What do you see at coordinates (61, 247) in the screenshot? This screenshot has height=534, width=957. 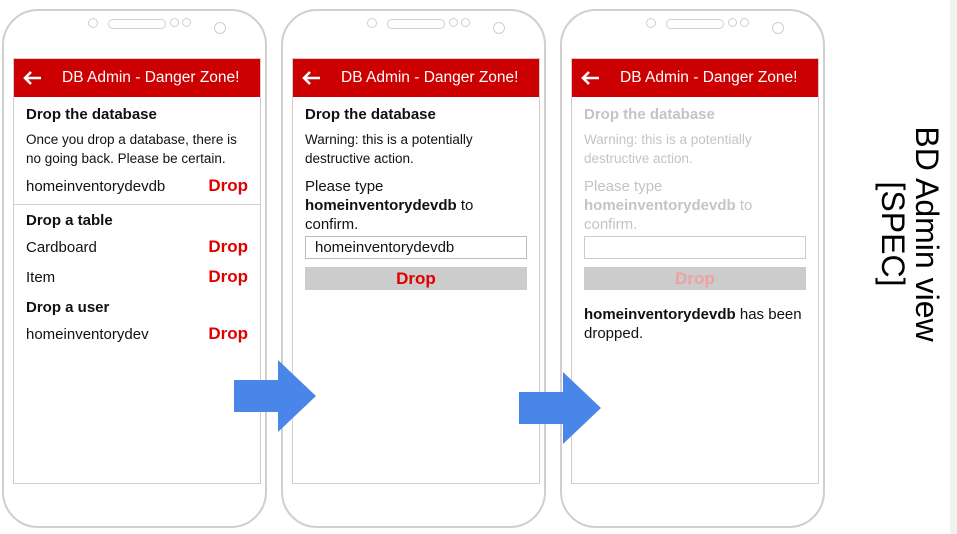 I see `table-name: Cardboard` at bounding box center [61, 247].